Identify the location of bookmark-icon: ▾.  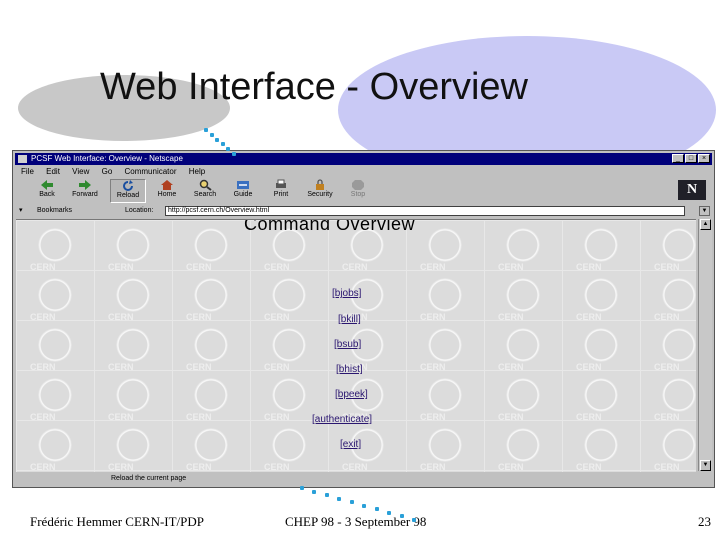
(21, 211).